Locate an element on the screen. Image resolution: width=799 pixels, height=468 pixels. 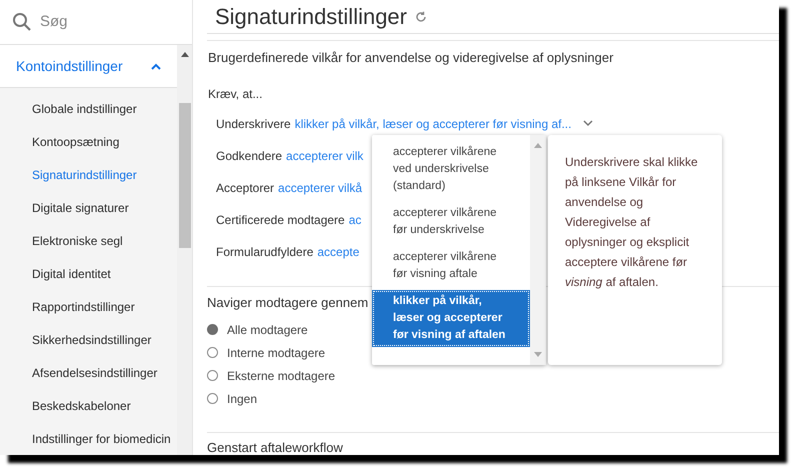
section-heading: Genstart aftaleworkflow is located at coordinates (275, 447).